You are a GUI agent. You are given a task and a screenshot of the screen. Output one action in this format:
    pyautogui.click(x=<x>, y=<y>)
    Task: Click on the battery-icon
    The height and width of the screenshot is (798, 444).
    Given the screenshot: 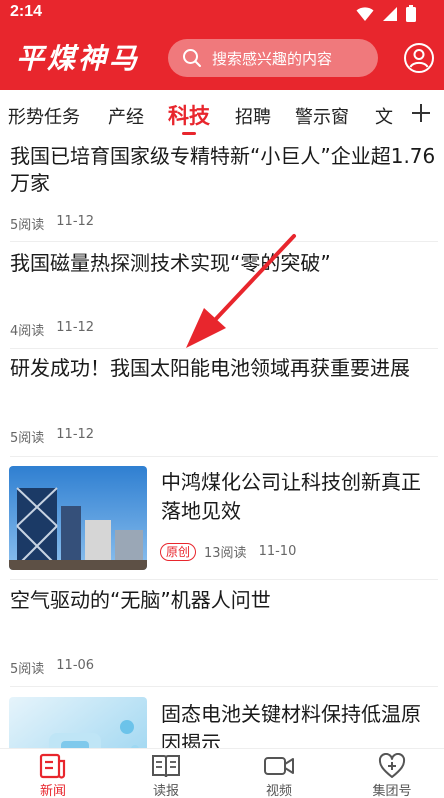 What is the action you would take?
    pyautogui.click(x=411, y=13)
    